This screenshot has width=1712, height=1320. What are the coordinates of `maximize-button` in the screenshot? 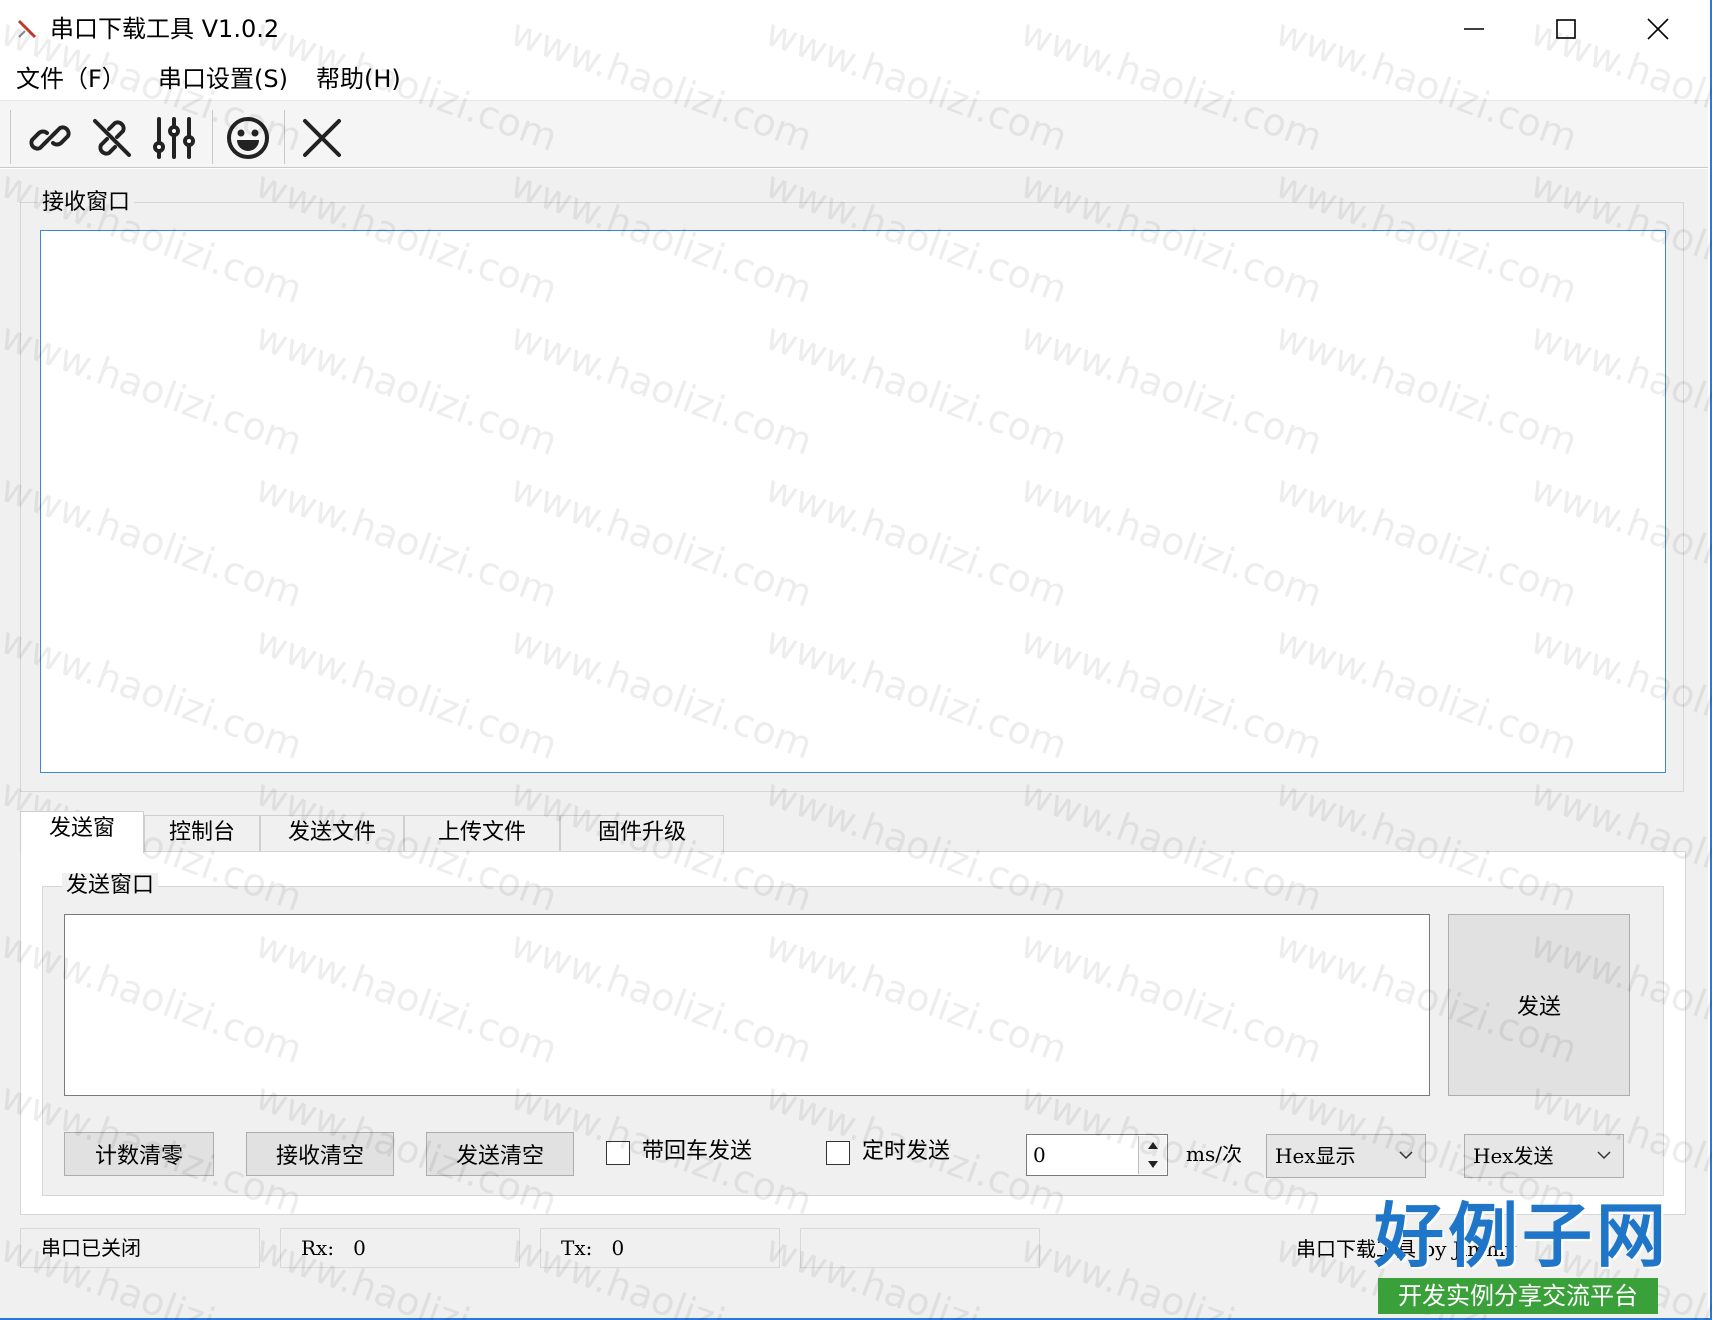 It's located at (1566, 29).